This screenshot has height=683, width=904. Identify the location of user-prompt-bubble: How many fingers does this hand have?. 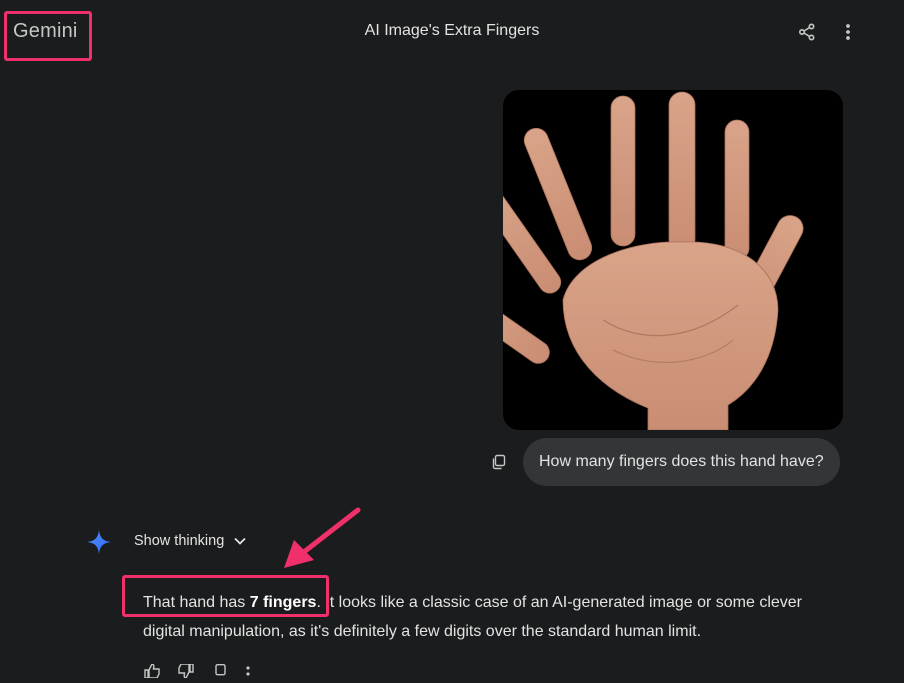
(681, 462).